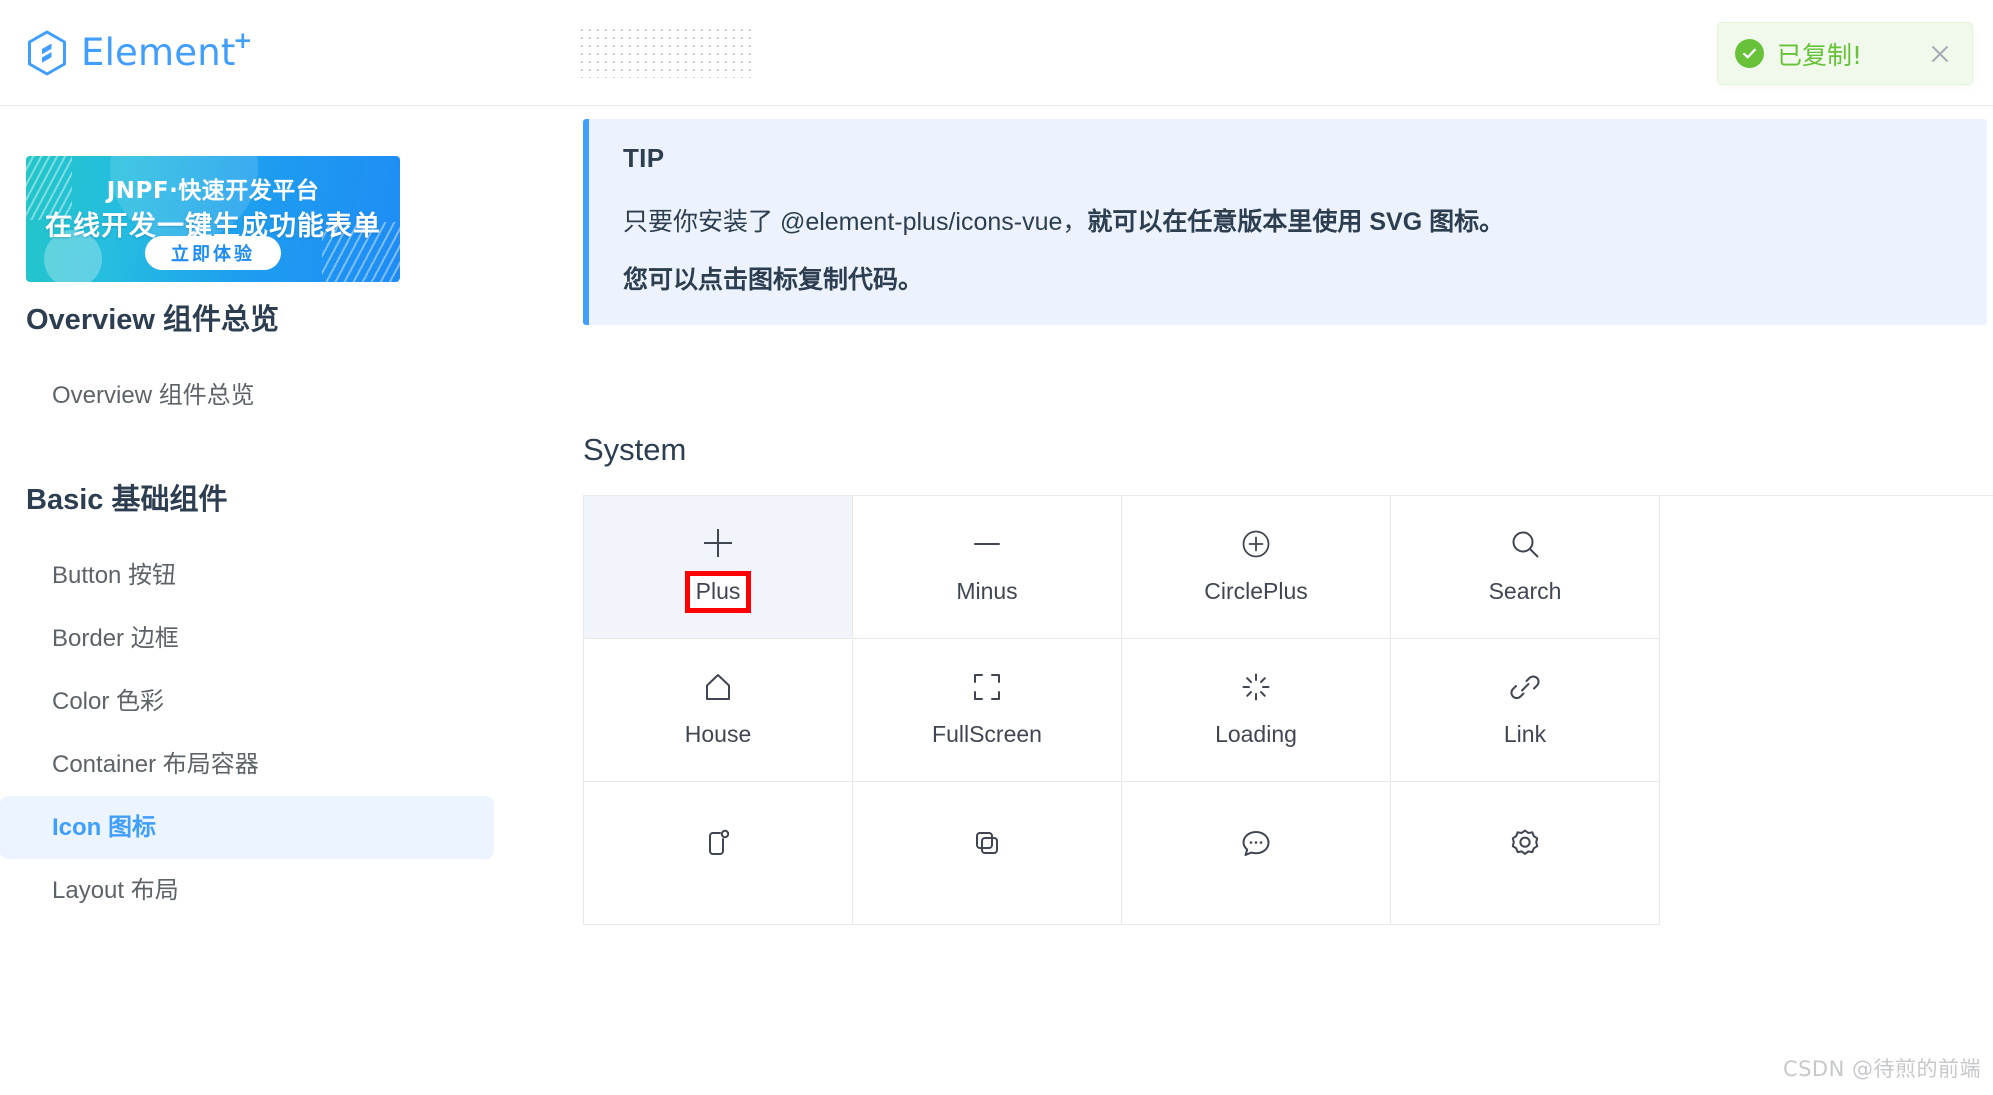  Describe the element at coordinates (987, 687) in the screenshot. I see `full-screen-icon` at that location.